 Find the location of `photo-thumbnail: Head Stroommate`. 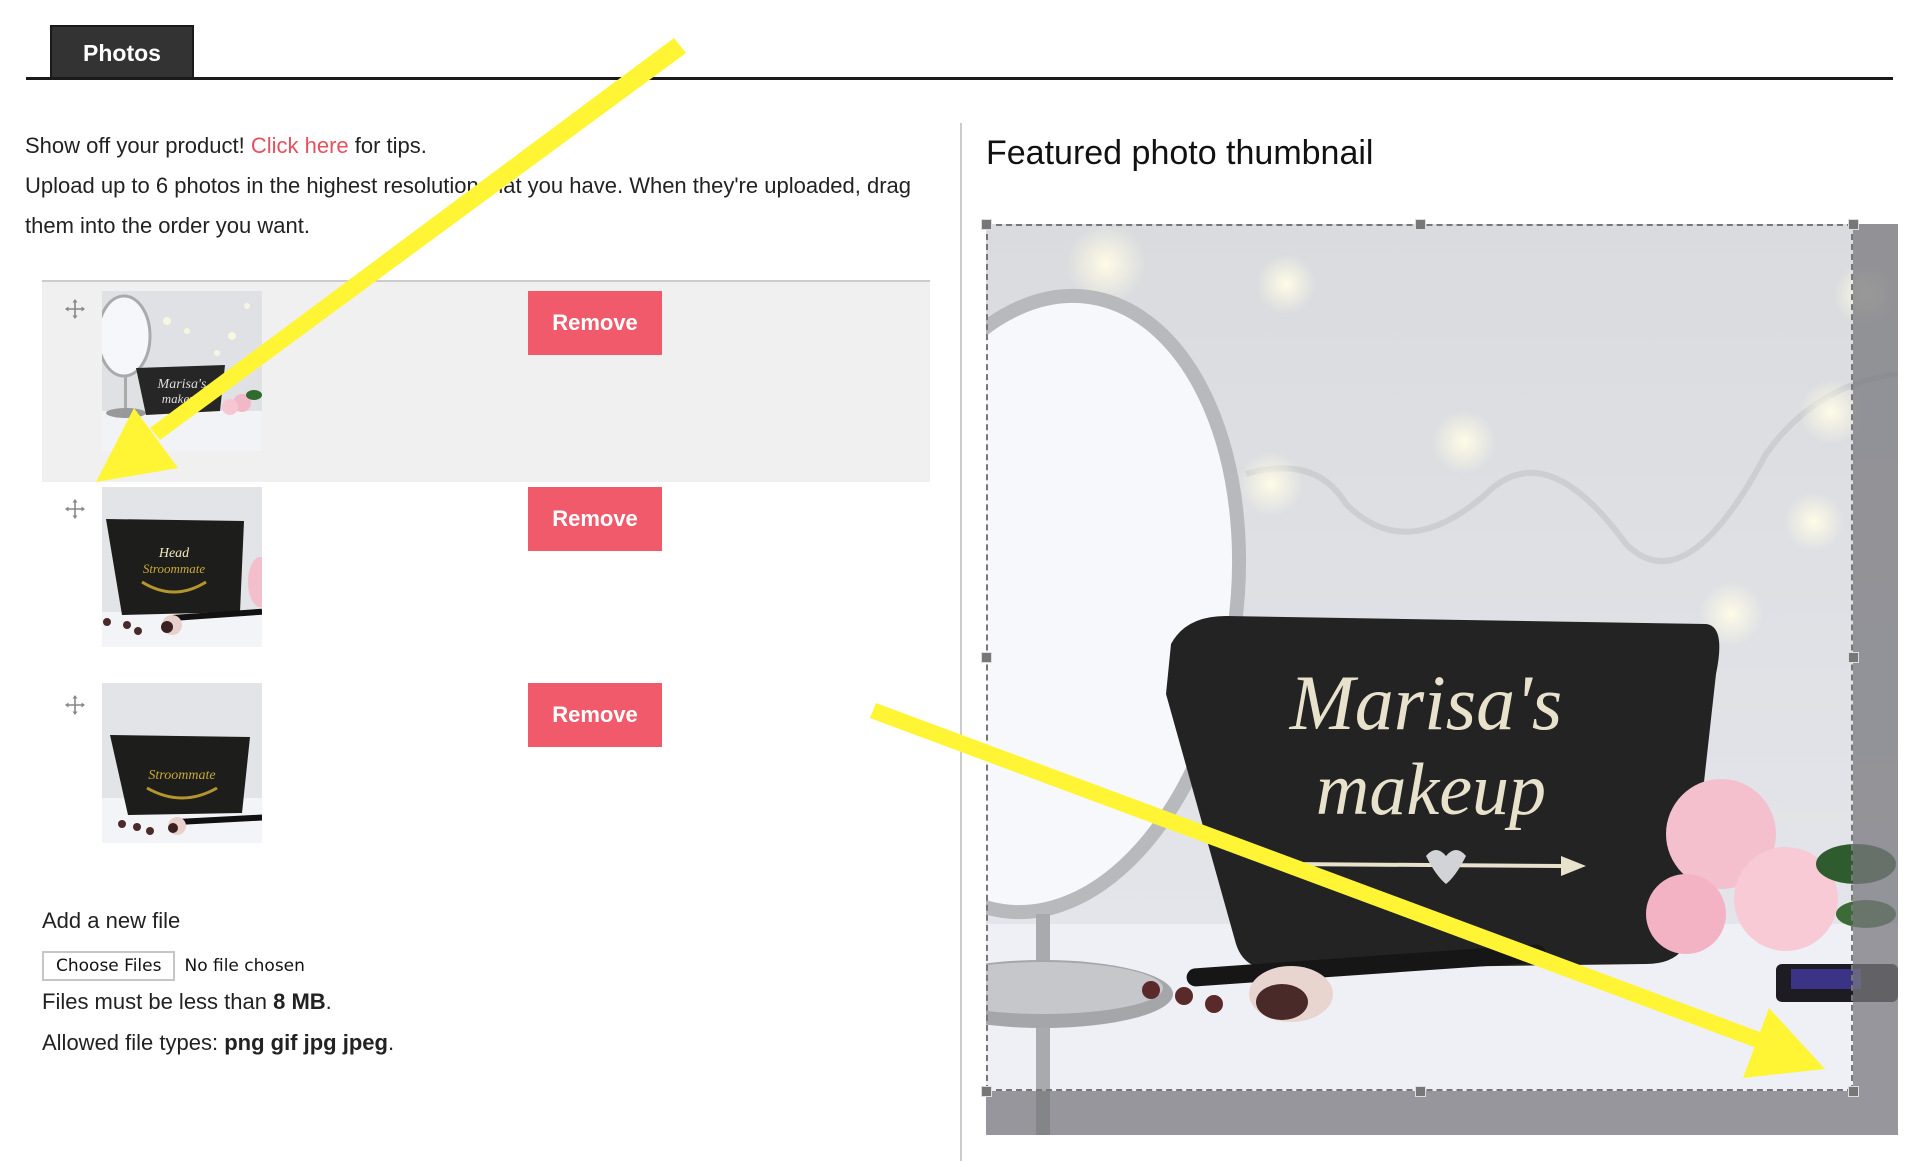

photo-thumbnail: Head Stroommate is located at coordinates (182, 567).